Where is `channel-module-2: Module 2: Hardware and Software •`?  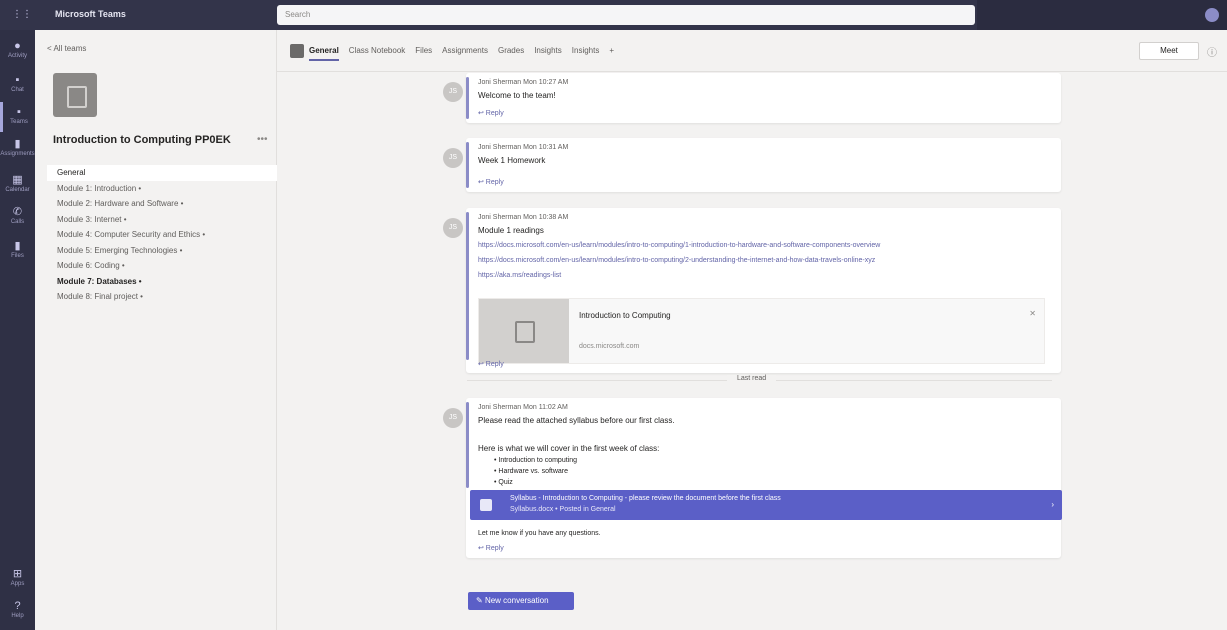 channel-module-2: Module 2: Hardware and Software • is located at coordinates (162, 204).